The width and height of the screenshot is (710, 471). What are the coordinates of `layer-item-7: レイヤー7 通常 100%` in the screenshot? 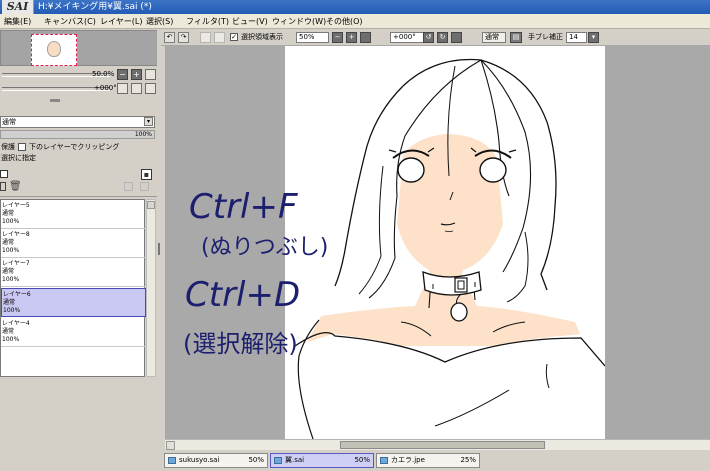 It's located at (73, 272).